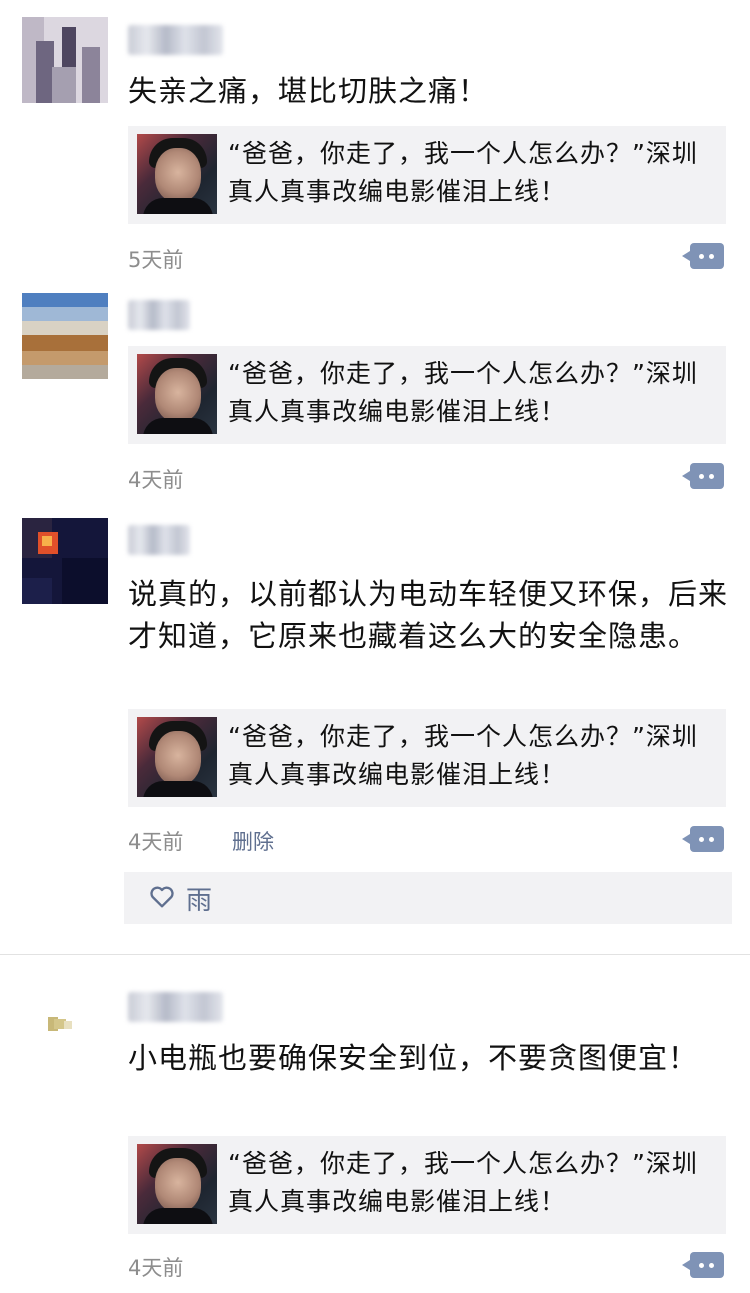 The image size is (750, 1293). I want to click on post-time: 5天前, so click(156, 260).